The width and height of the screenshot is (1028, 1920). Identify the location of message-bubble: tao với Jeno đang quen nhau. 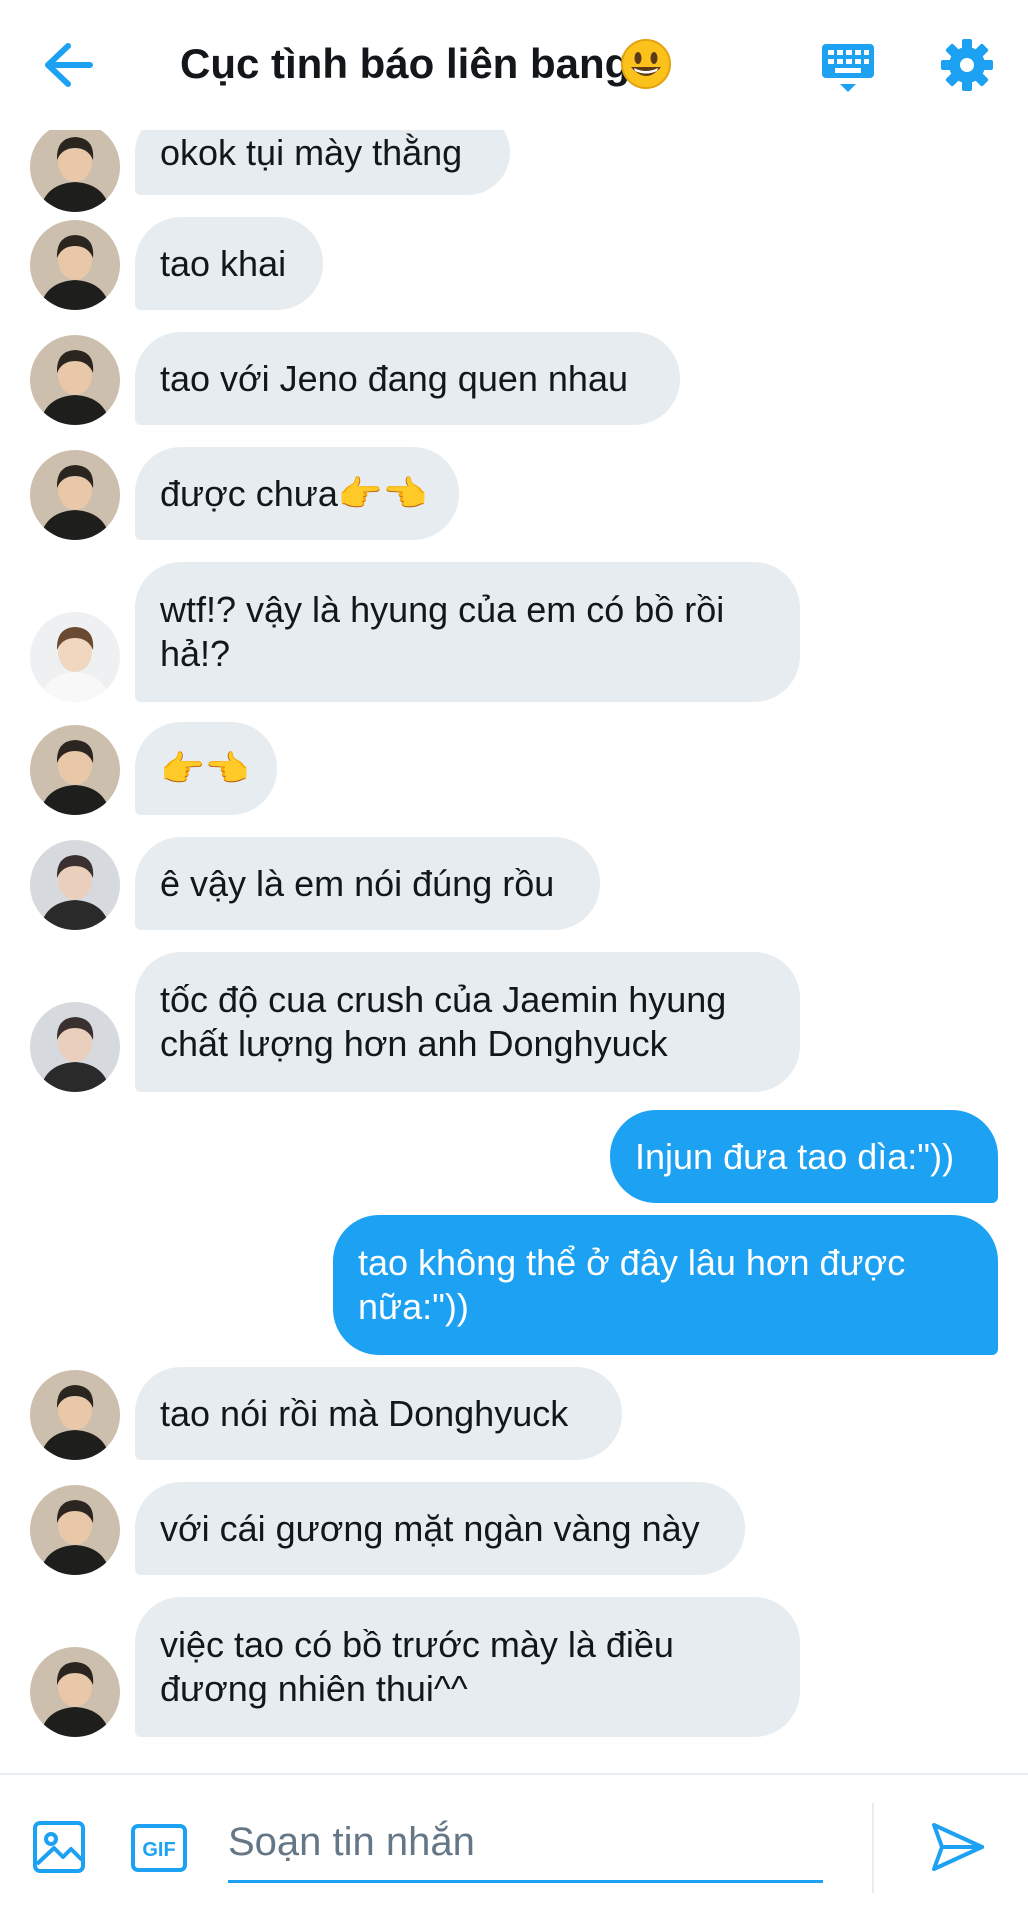
(407, 378).